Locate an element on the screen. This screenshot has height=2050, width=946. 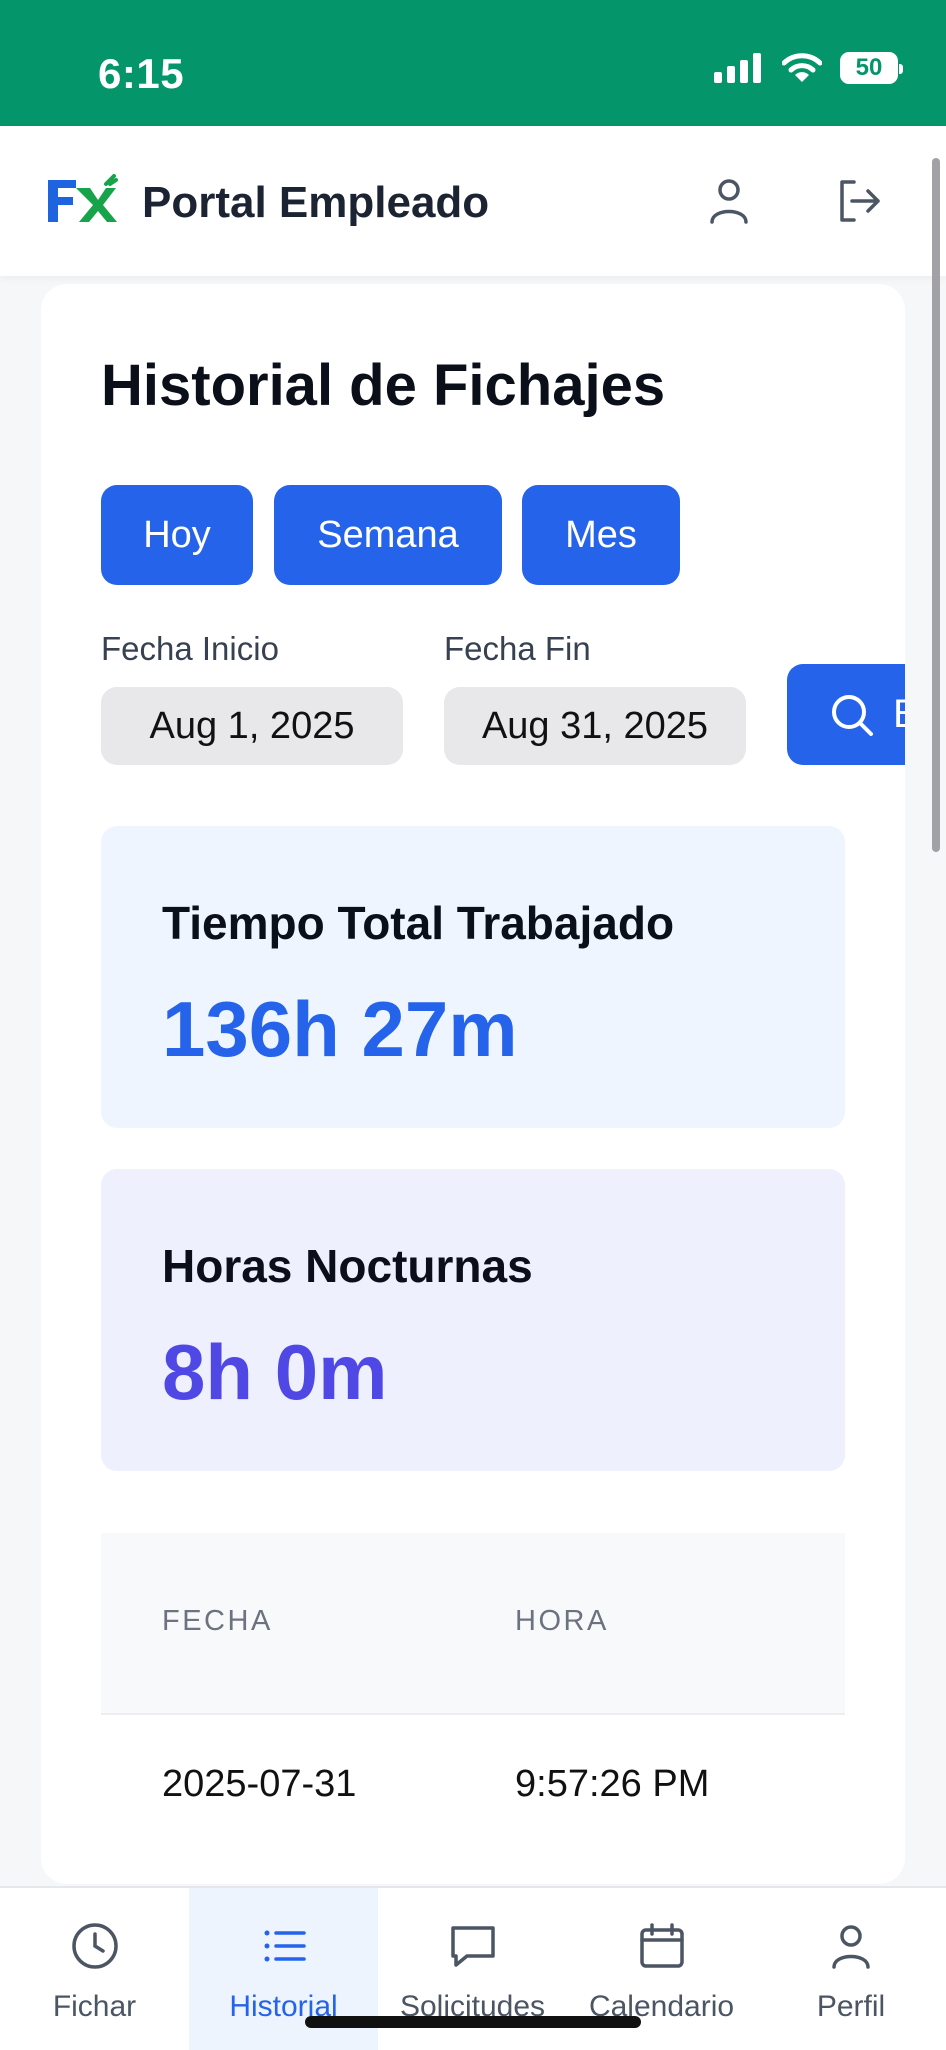
search-label: Bu is located at coordinates (899, 714).